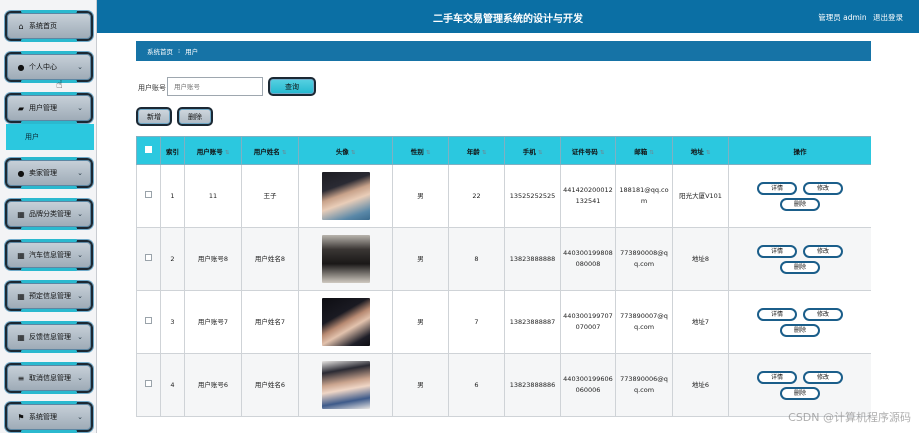  Describe the element at coordinates (532, 259) in the screenshot. I see `cell-phone: 13823888888` at that location.